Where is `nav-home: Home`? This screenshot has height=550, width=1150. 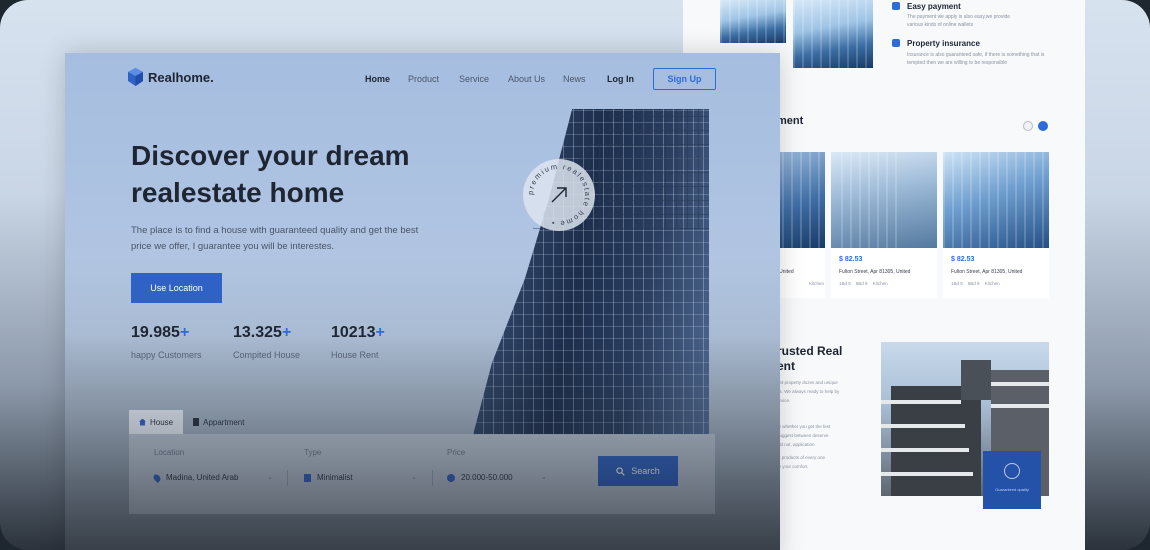
nav-home: Home is located at coordinates (377, 79).